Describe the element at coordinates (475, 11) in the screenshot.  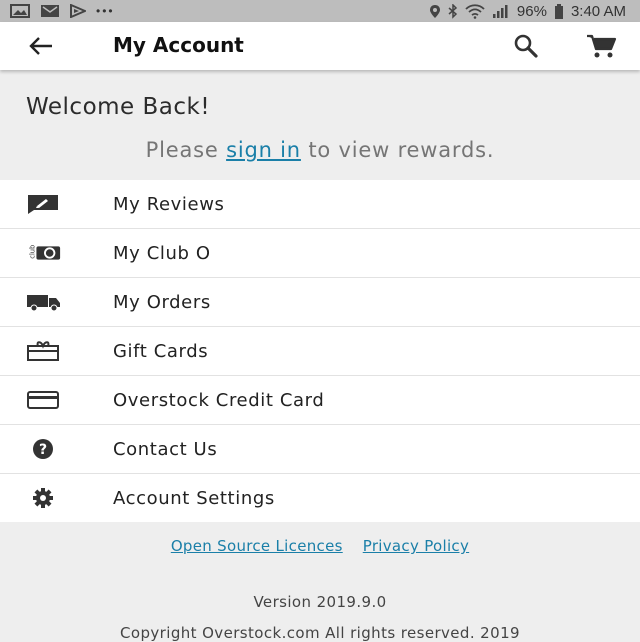
I see `wifi-icon` at that location.